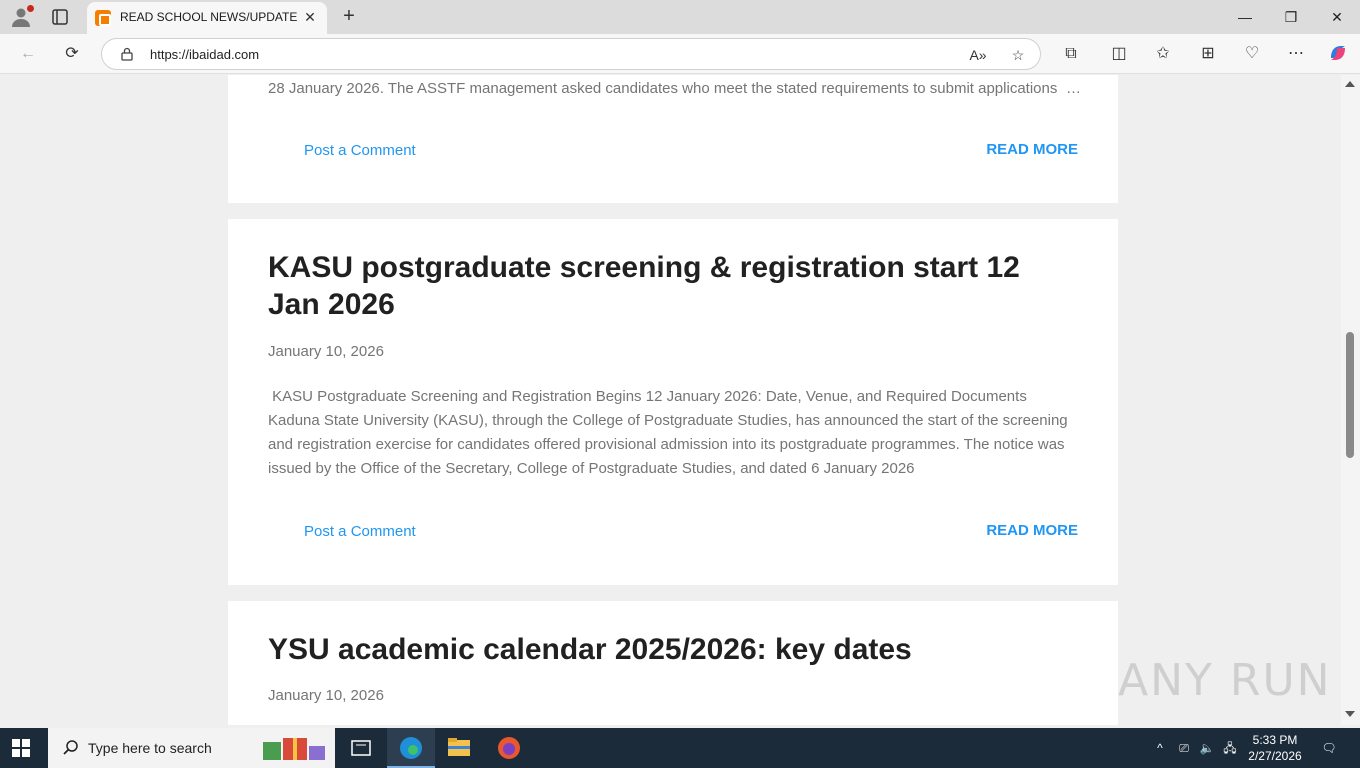  What do you see at coordinates (150, 748) in the screenshot?
I see `search-placeholder: Type here to search` at bounding box center [150, 748].